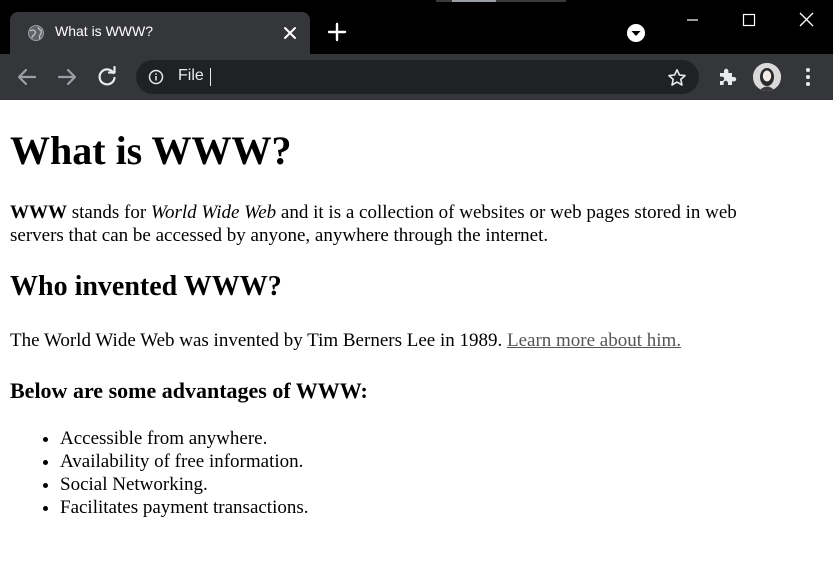 Image resolution: width=833 pixels, height=580 pixels. Describe the element at coordinates (290, 33) in the screenshot. I see `close-tab-icon` at that location.